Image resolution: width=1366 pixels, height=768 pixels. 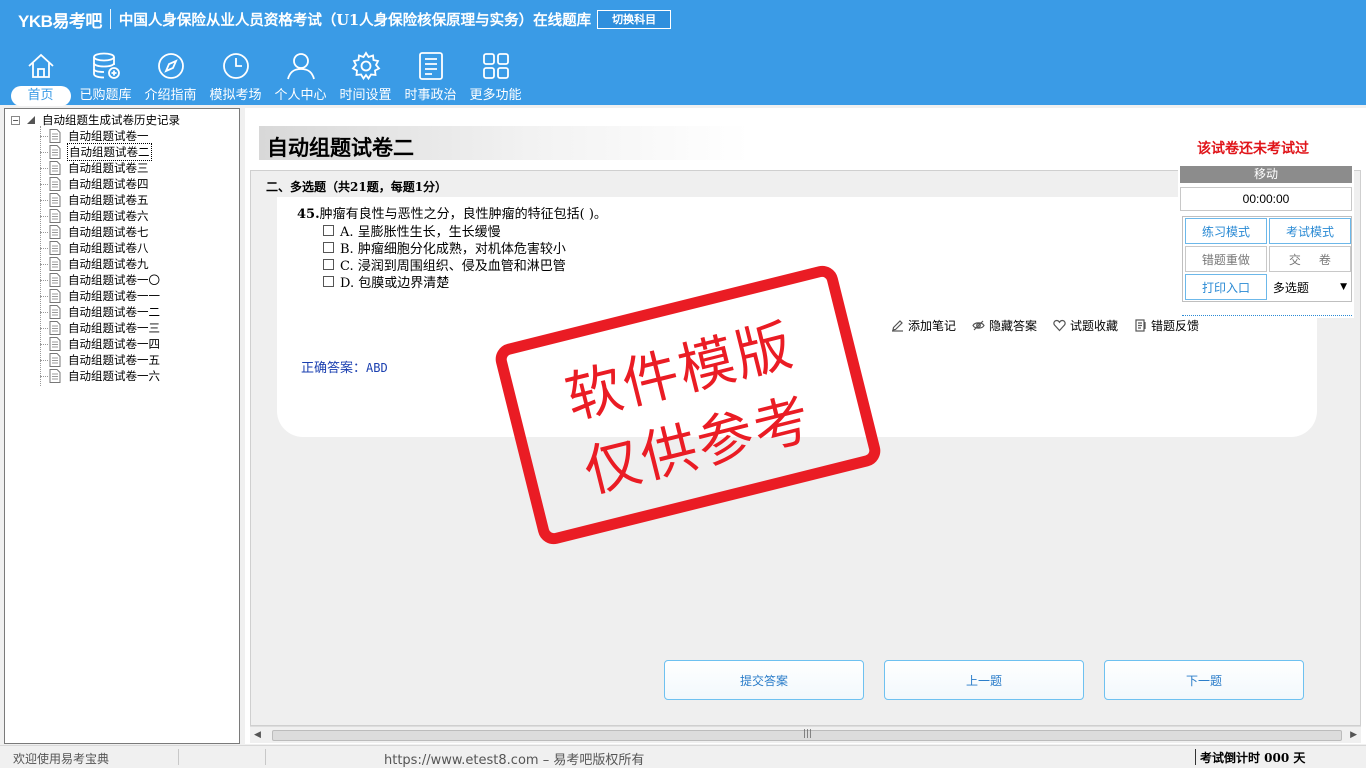 I want to click on question-type-value: 多选题, so click(x=1290, y=287).